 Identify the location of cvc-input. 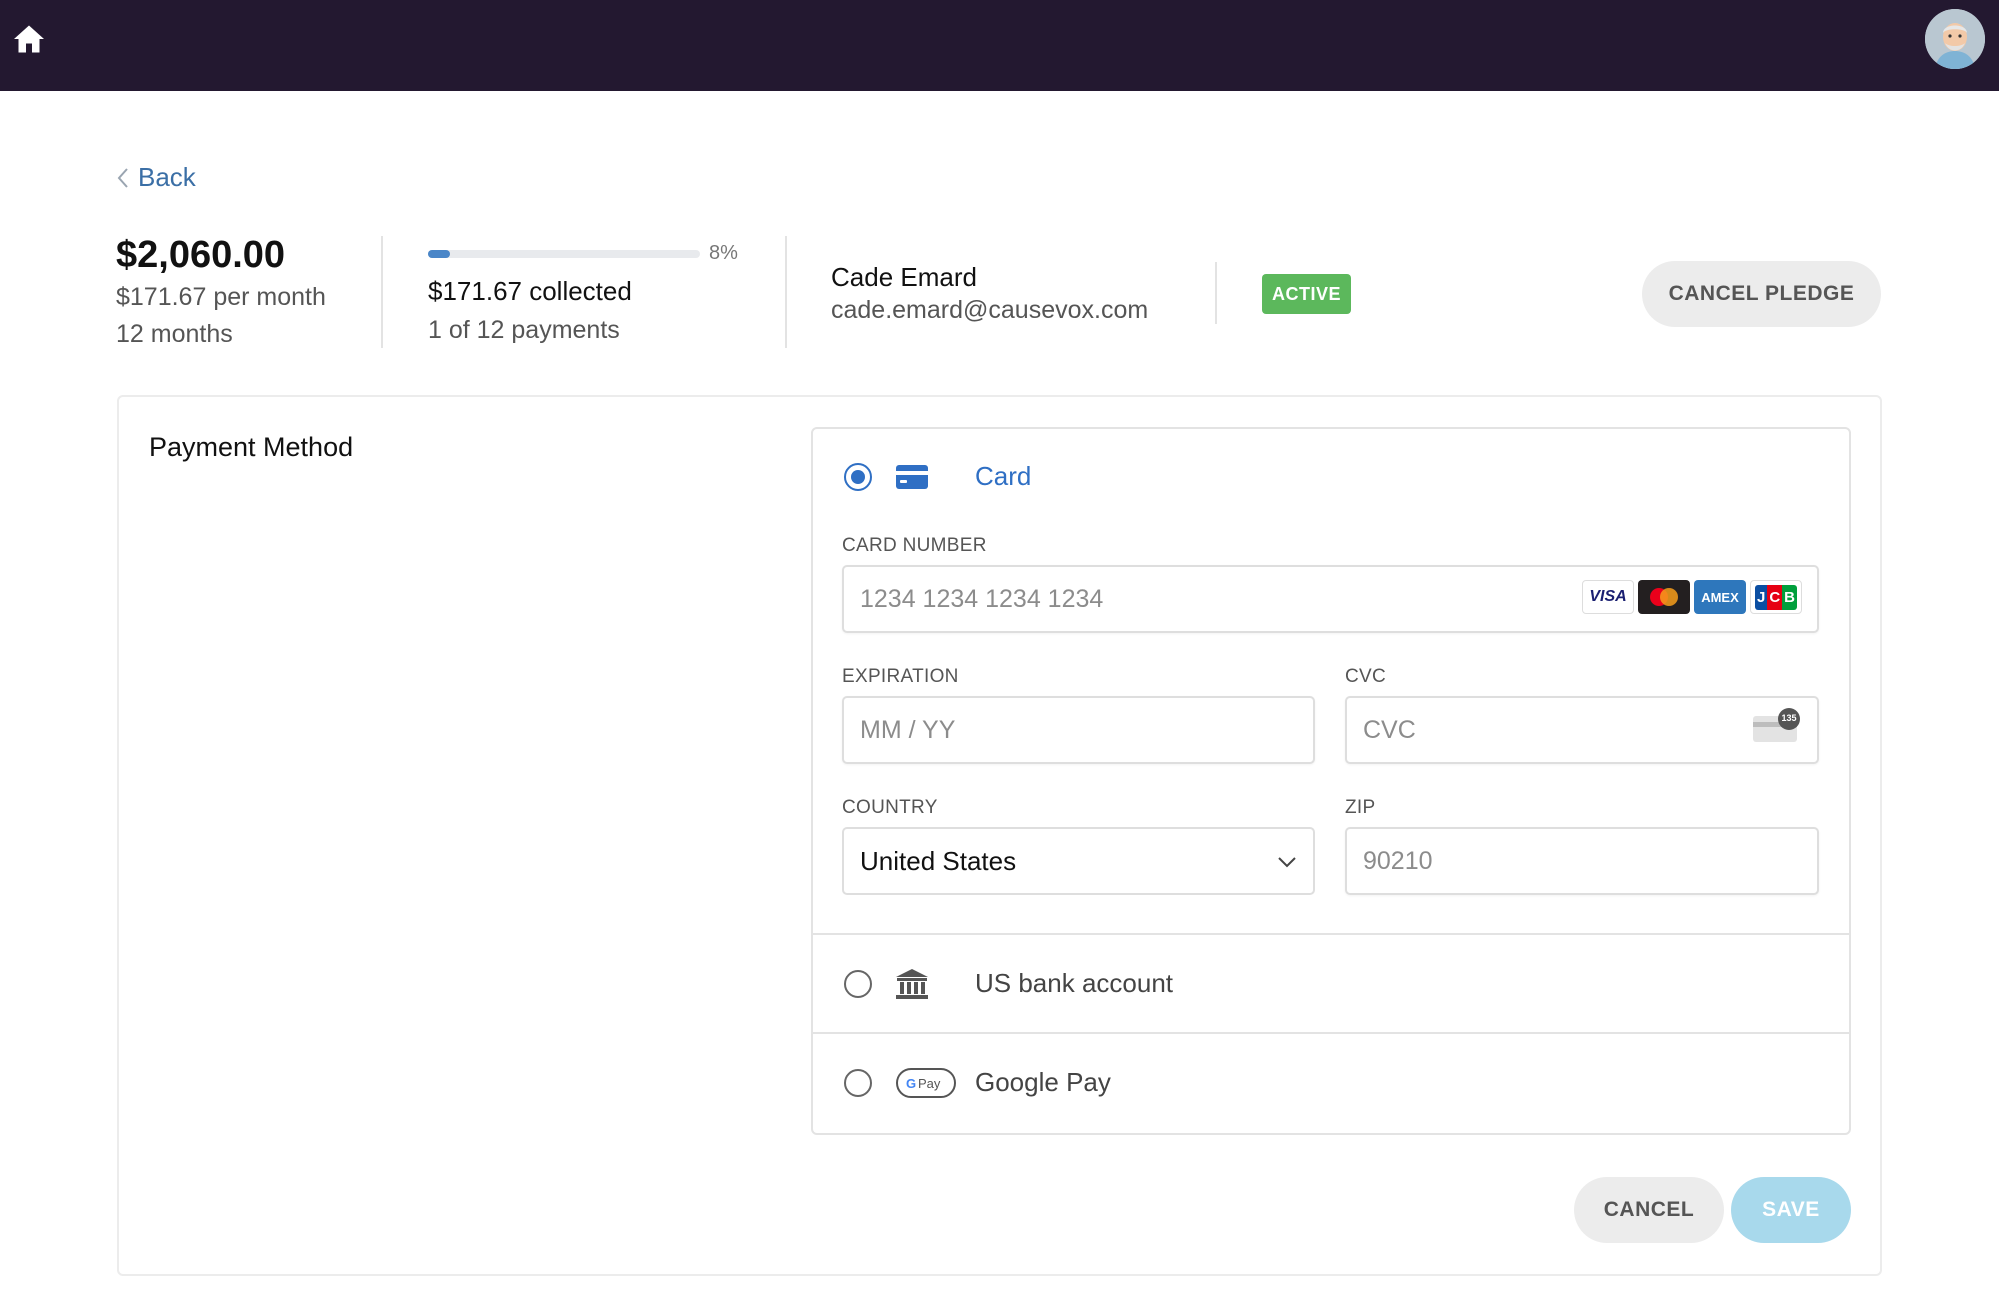
(1582, 730).